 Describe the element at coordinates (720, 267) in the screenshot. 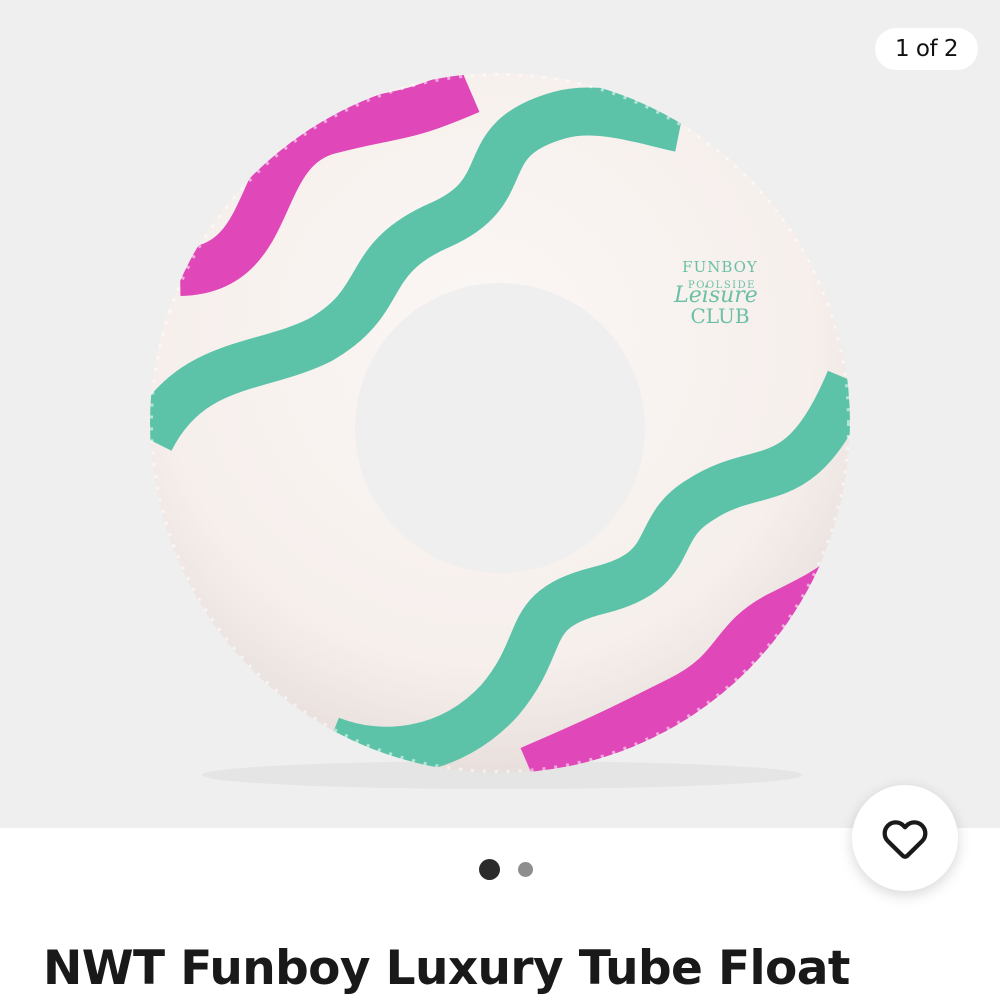

I see `brand-line-1: FUNBOY` at that location.